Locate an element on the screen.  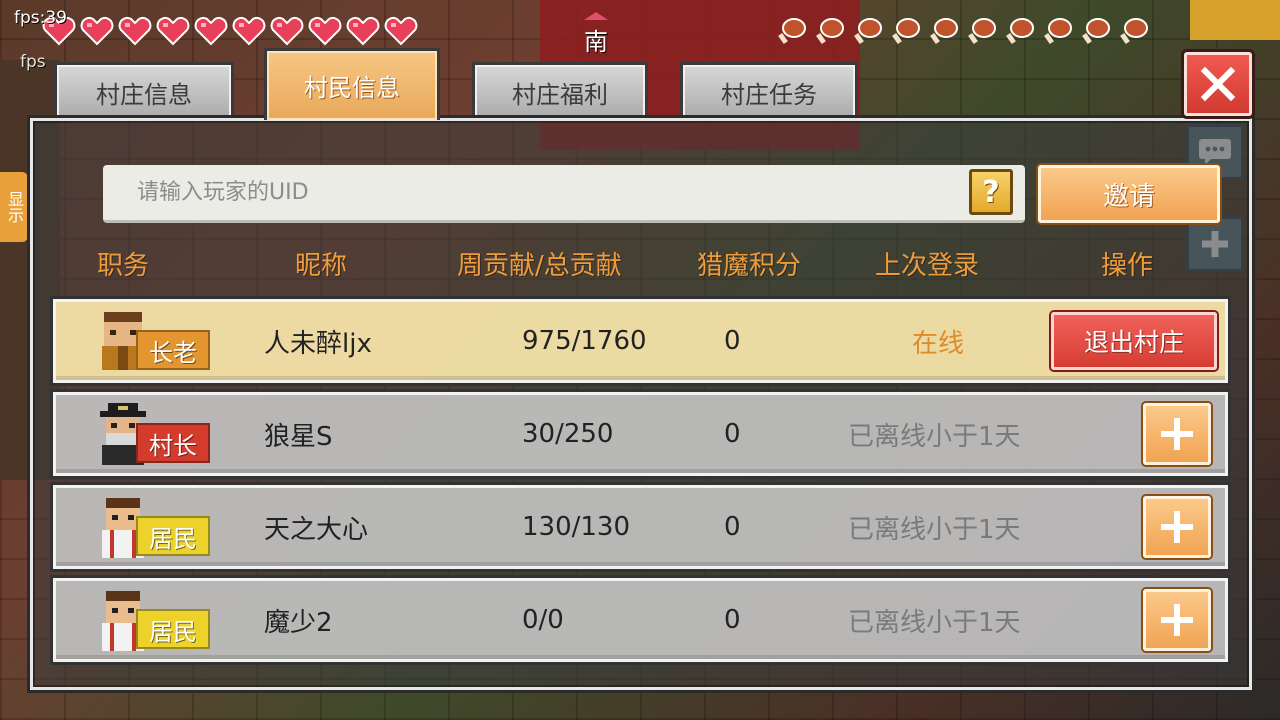
compass: 南 is located at coordinates (596, 34).